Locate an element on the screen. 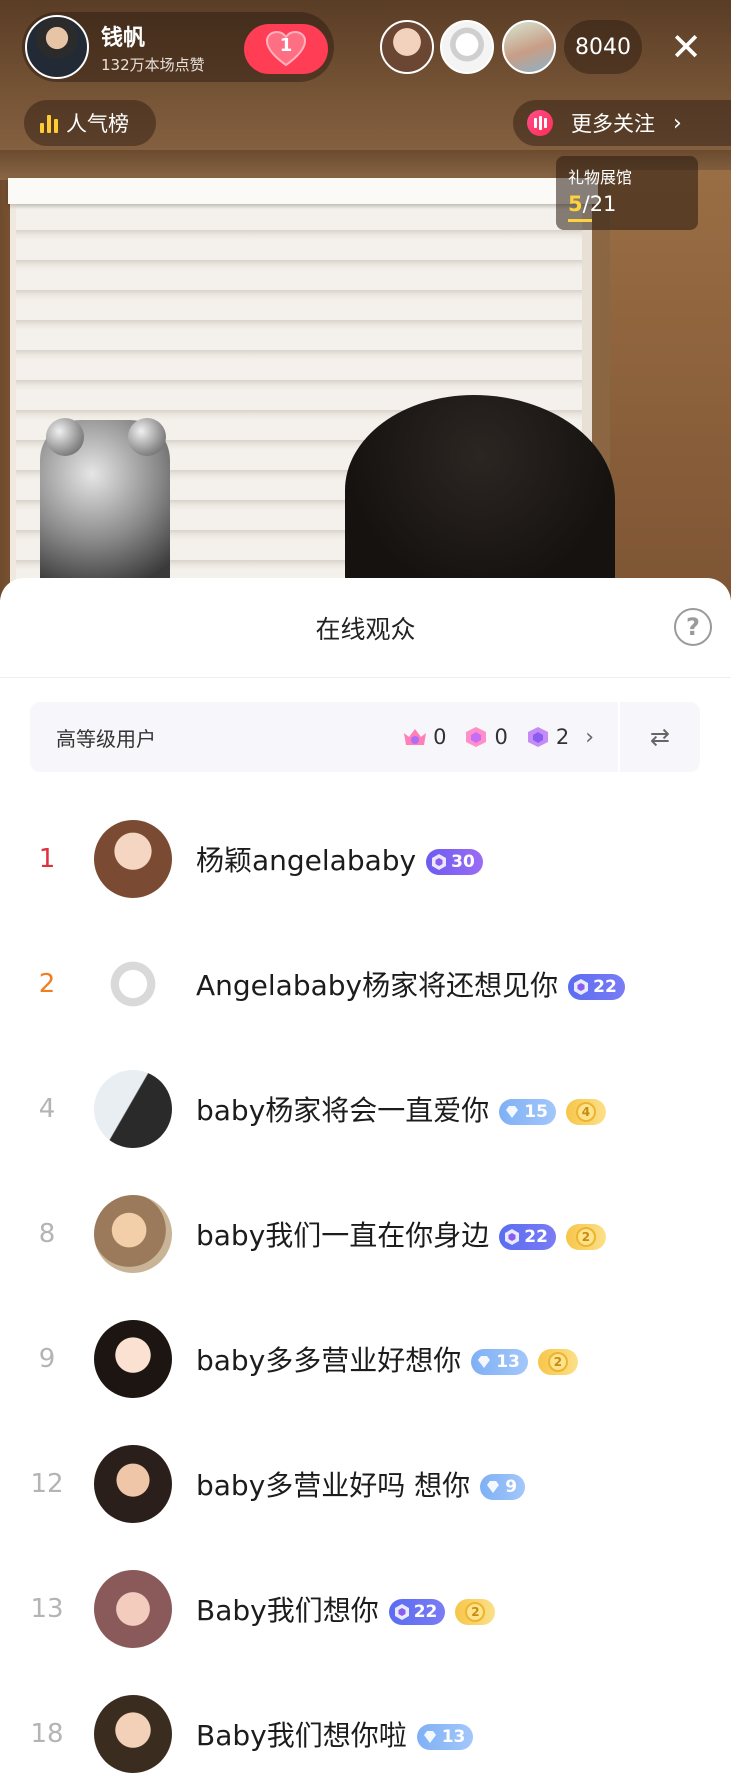 The height and width of the screenshot is (1782, 731). close-icon: ✕ is located at coordinates (686, 47).